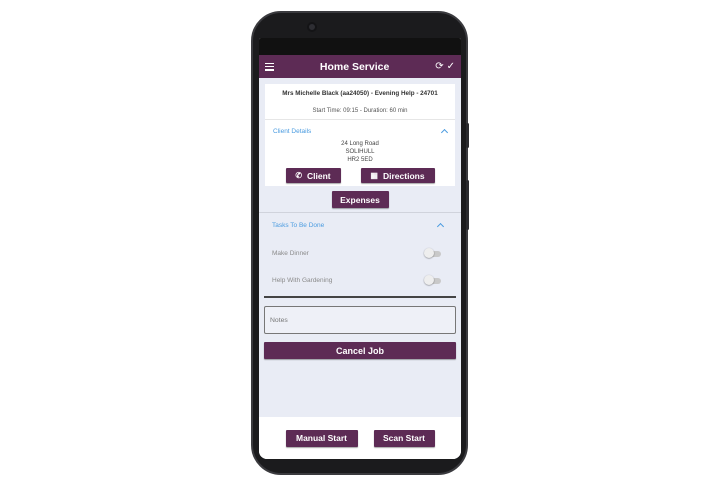  I want to click on client-button: ✆ Client, so click(313, 176).